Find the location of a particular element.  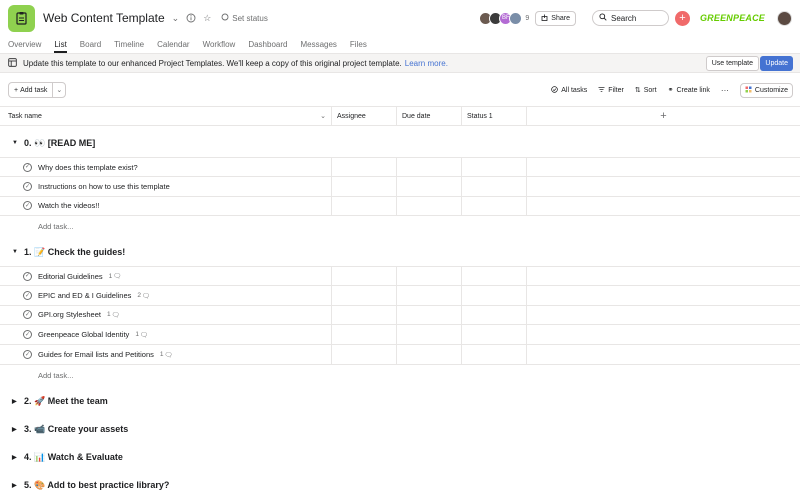

task-name: Instructions on how to use this template is located at coordinates (104, 186).